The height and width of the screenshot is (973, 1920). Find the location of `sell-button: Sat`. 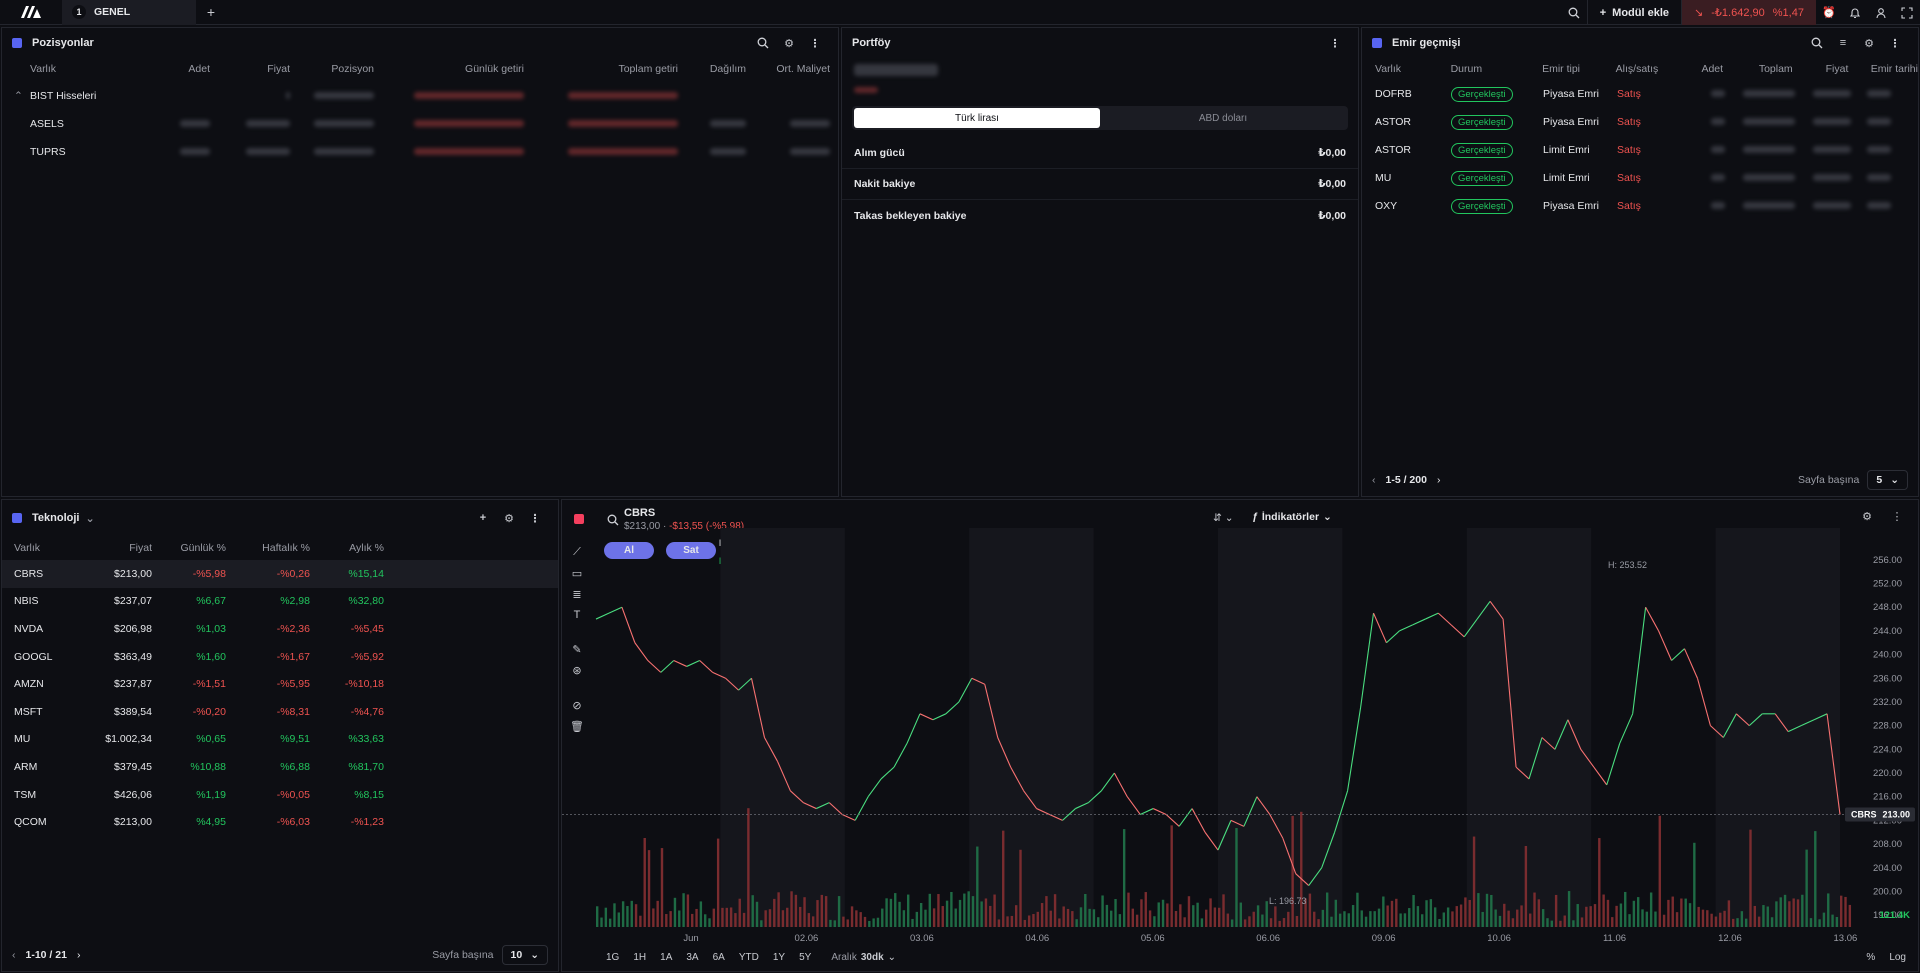

sell-button: Sat is located at coordinates (691, 550).